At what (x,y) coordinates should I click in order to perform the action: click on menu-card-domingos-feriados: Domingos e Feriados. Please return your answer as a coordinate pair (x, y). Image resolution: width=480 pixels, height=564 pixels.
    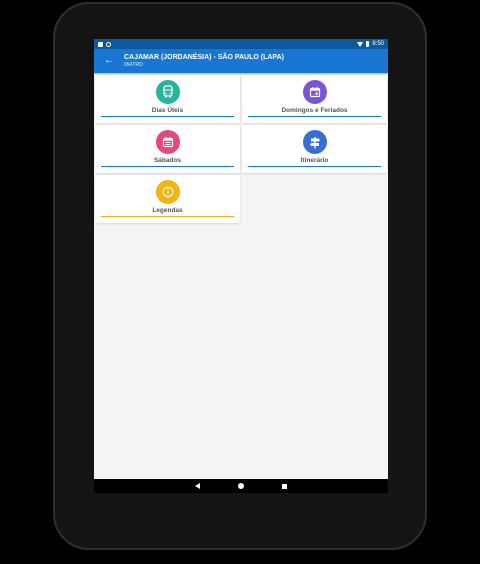
    Looking at the image, I should click on (314, 99).